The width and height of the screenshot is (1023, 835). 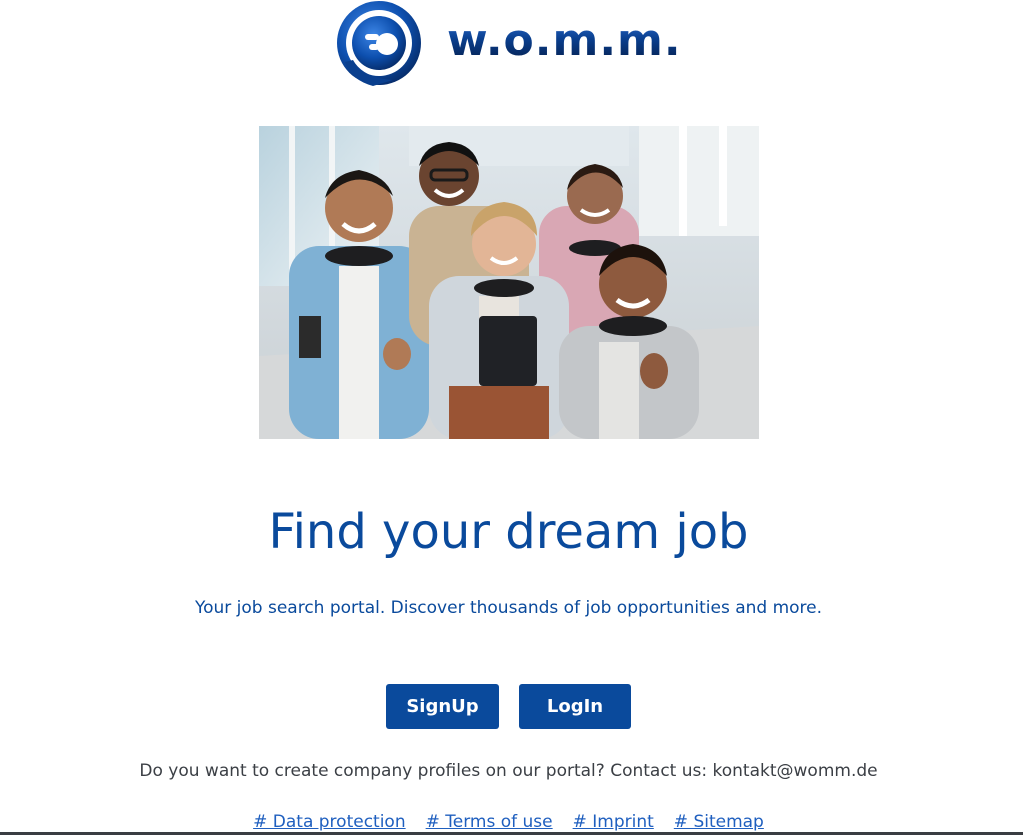 What do you see at coordinates (508, 532) in the screenshot?
I see `page-title: Find your dream job` at bounding box center [508, 532].